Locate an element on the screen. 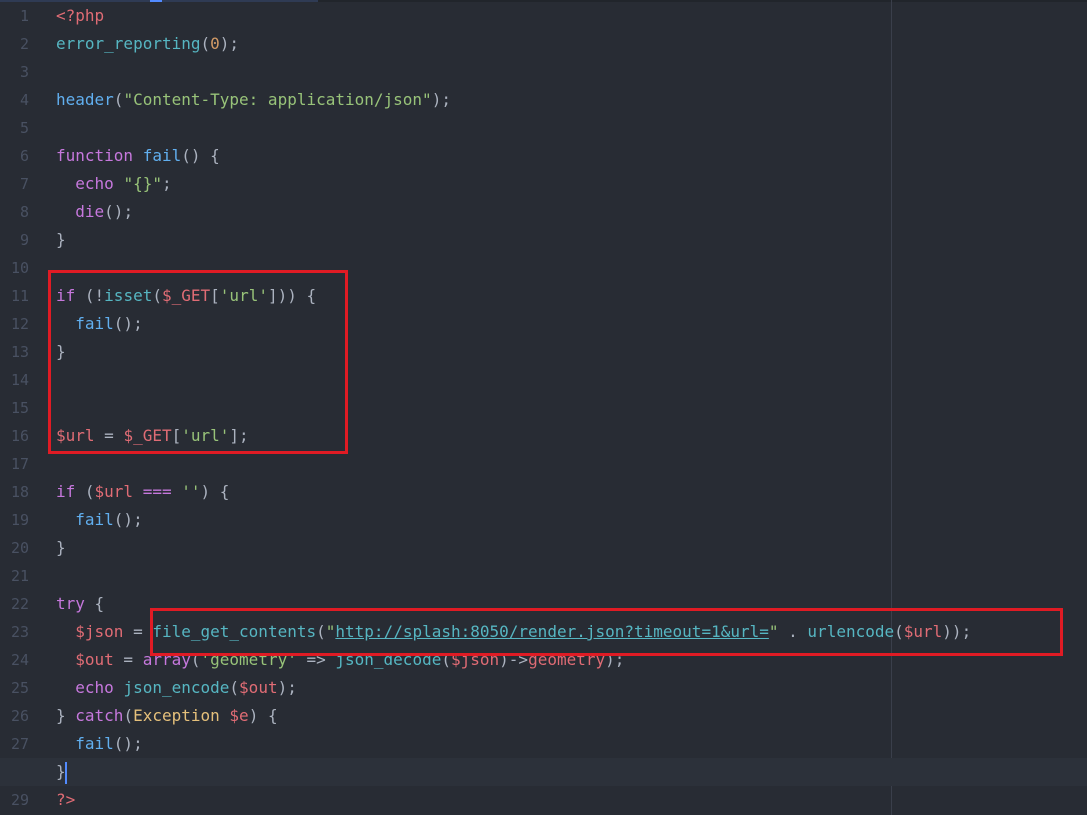 The image size is (1087, 815). code-token: "{}" is located at coordinates (142, 183).